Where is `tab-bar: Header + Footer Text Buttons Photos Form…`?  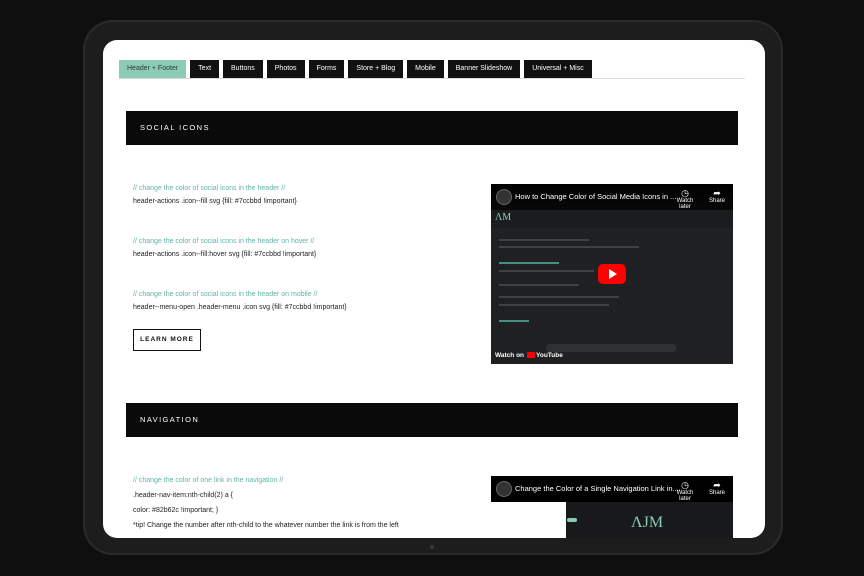 tab-bar: Header + Footer Text Buttons Photos Form… is located at coordinates (432, 69).